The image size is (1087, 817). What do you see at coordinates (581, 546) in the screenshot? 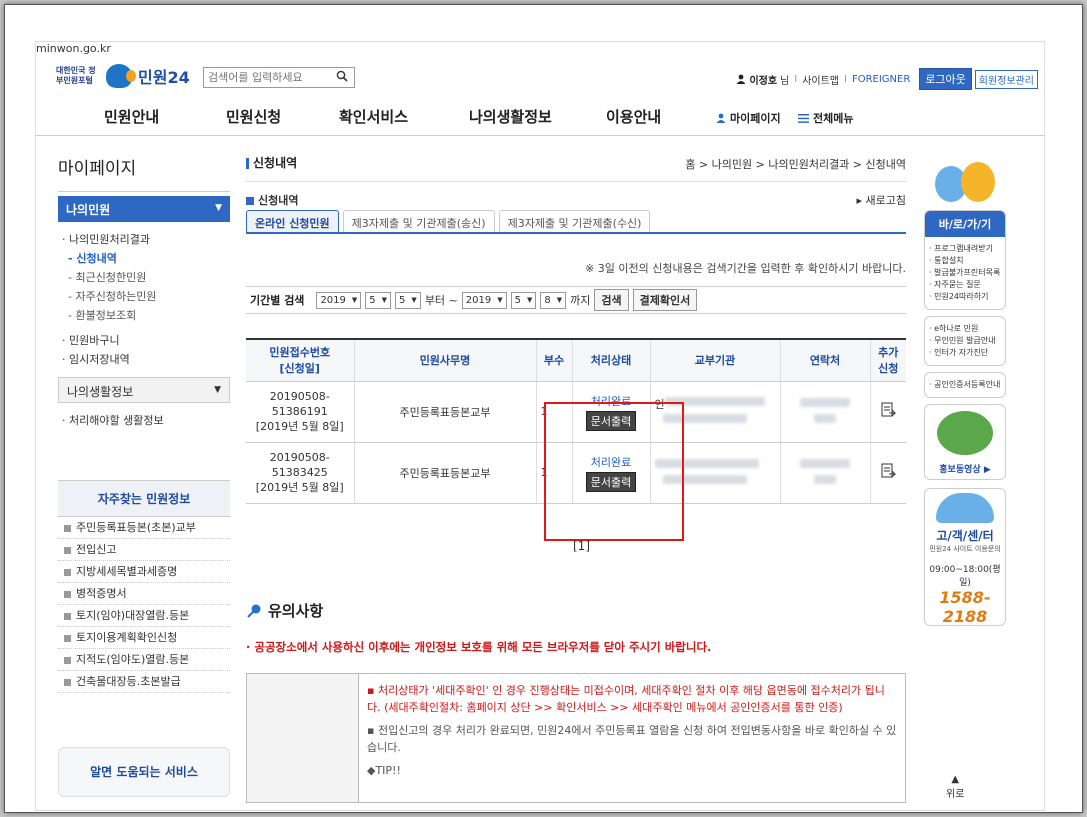
I see `pagination: [1]` at bounding box center [581, 546].